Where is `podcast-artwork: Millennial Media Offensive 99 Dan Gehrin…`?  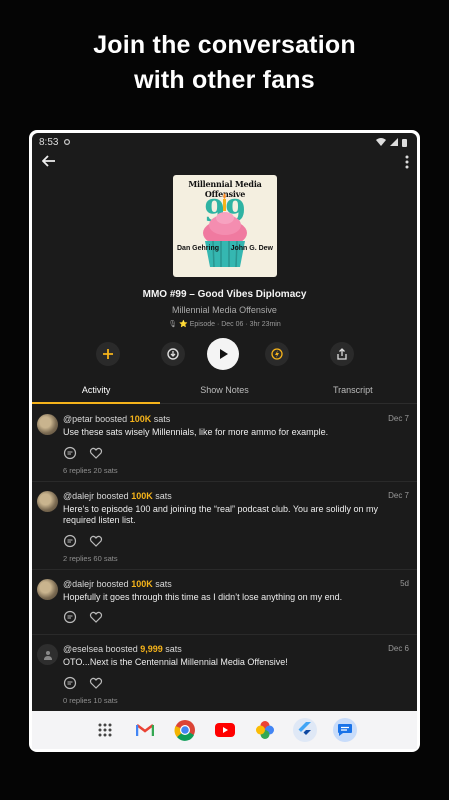 podcast-artwork: Millennial Media Offensive 99 Dan Gehrin… is located at coordinates (225, 226).